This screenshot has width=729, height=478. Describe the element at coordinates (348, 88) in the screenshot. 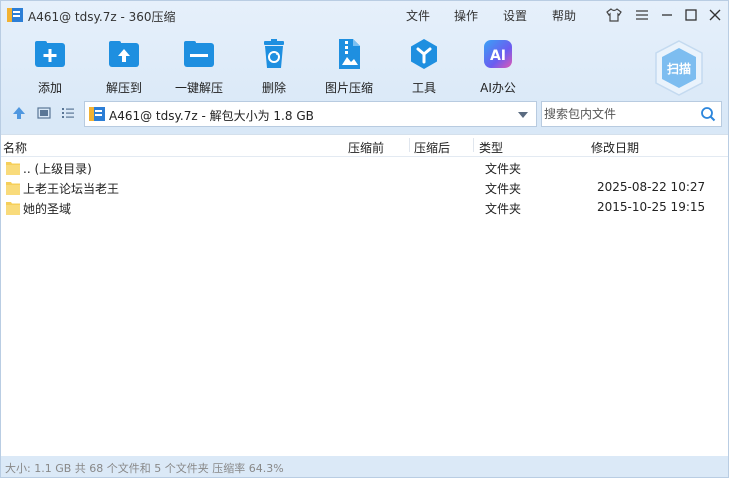

I see `image-compress-label: 图片压缩` at that location.